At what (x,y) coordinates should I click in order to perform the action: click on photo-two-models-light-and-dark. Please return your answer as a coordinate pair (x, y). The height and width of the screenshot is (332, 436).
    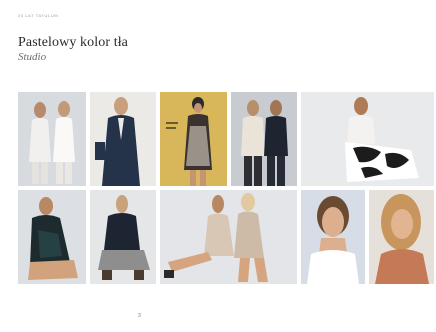
    Looking at the image, I should click on (264, 139).